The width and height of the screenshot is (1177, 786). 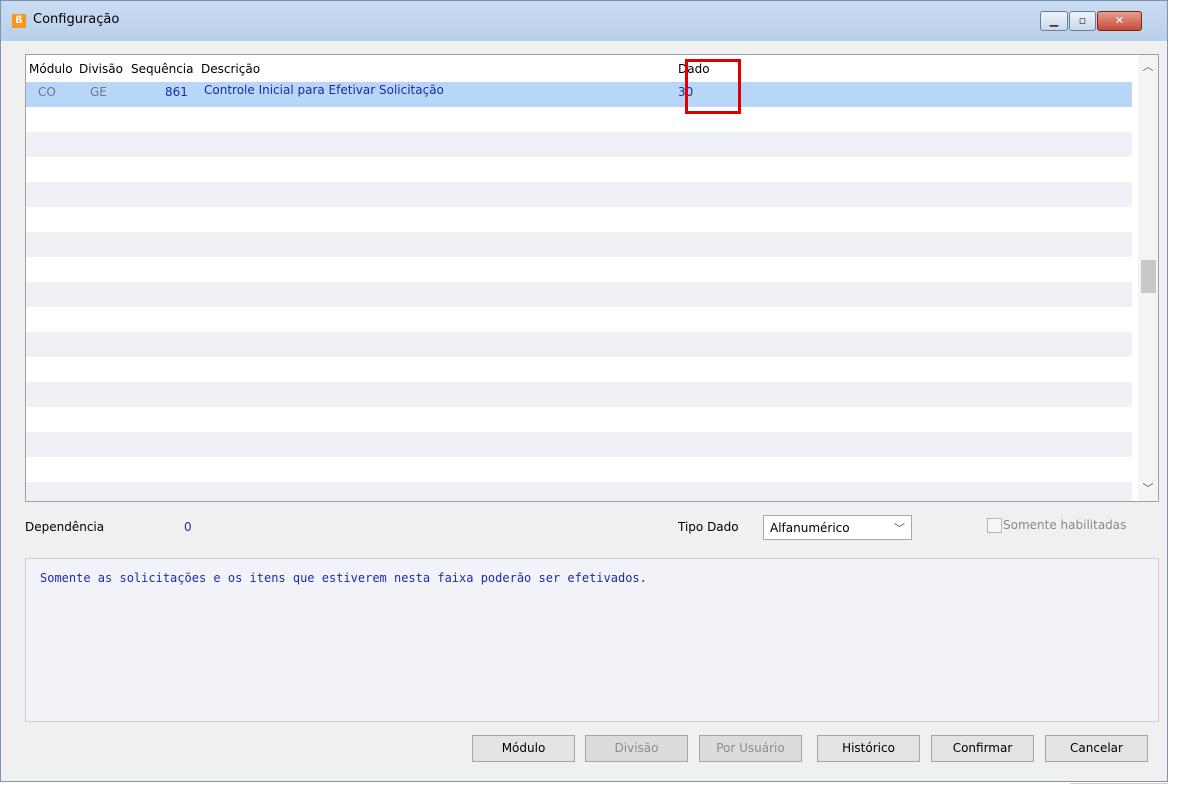 I want to click on dependencia-value: 0, so click(x=188, y=527).